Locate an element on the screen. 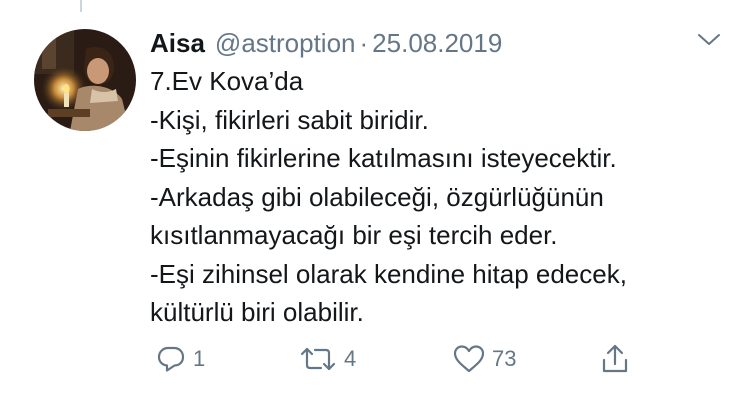  avatar is located at coordinates (85, 80).